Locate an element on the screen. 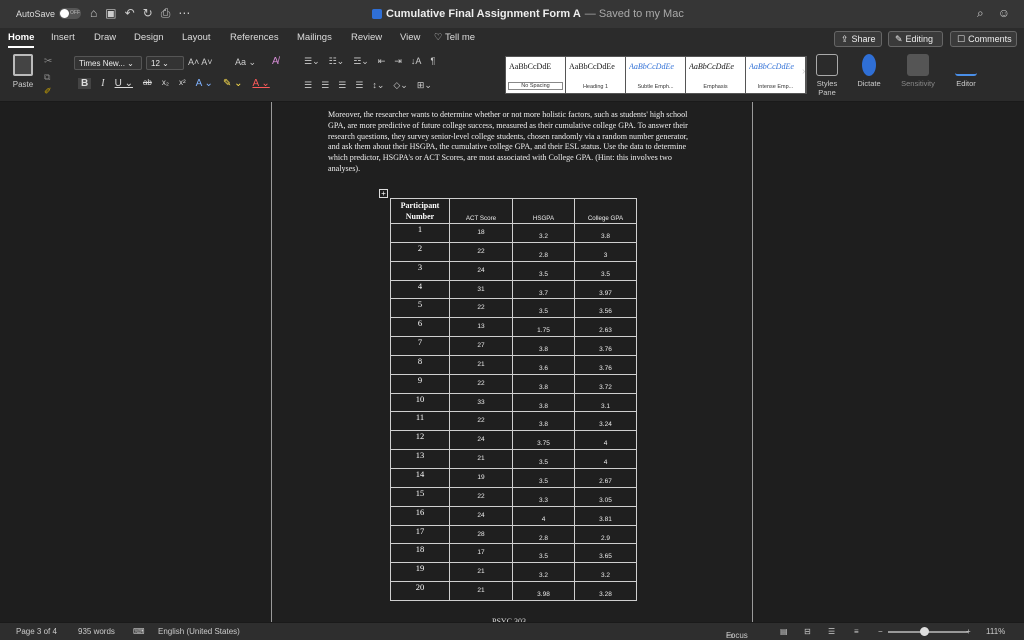  table-cell: 18 is located at coordinates (420, 553).